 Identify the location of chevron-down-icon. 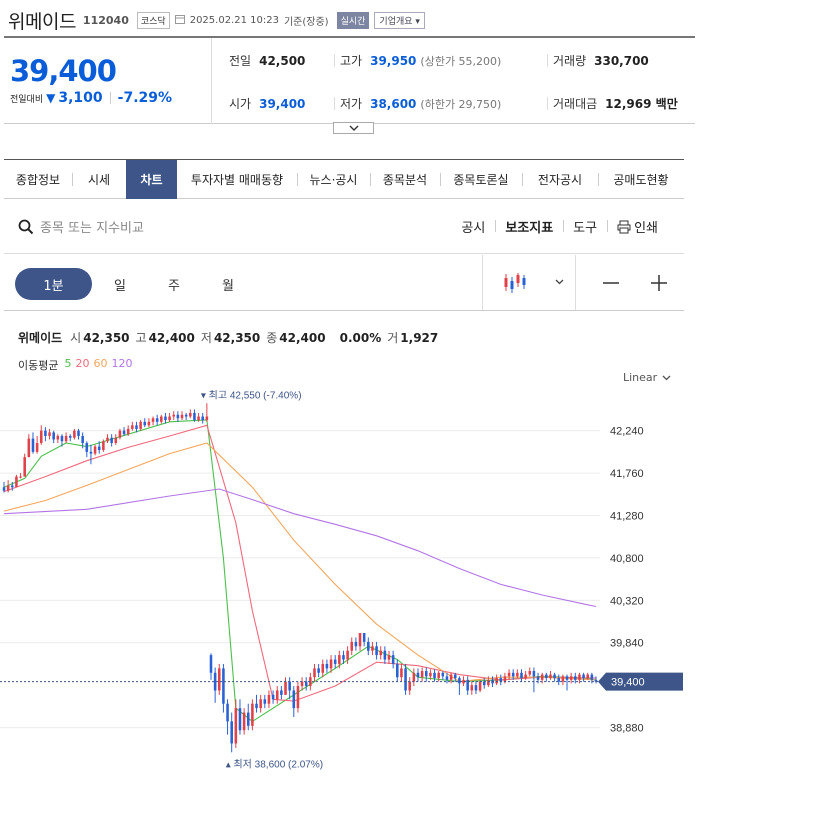
(559, 282).